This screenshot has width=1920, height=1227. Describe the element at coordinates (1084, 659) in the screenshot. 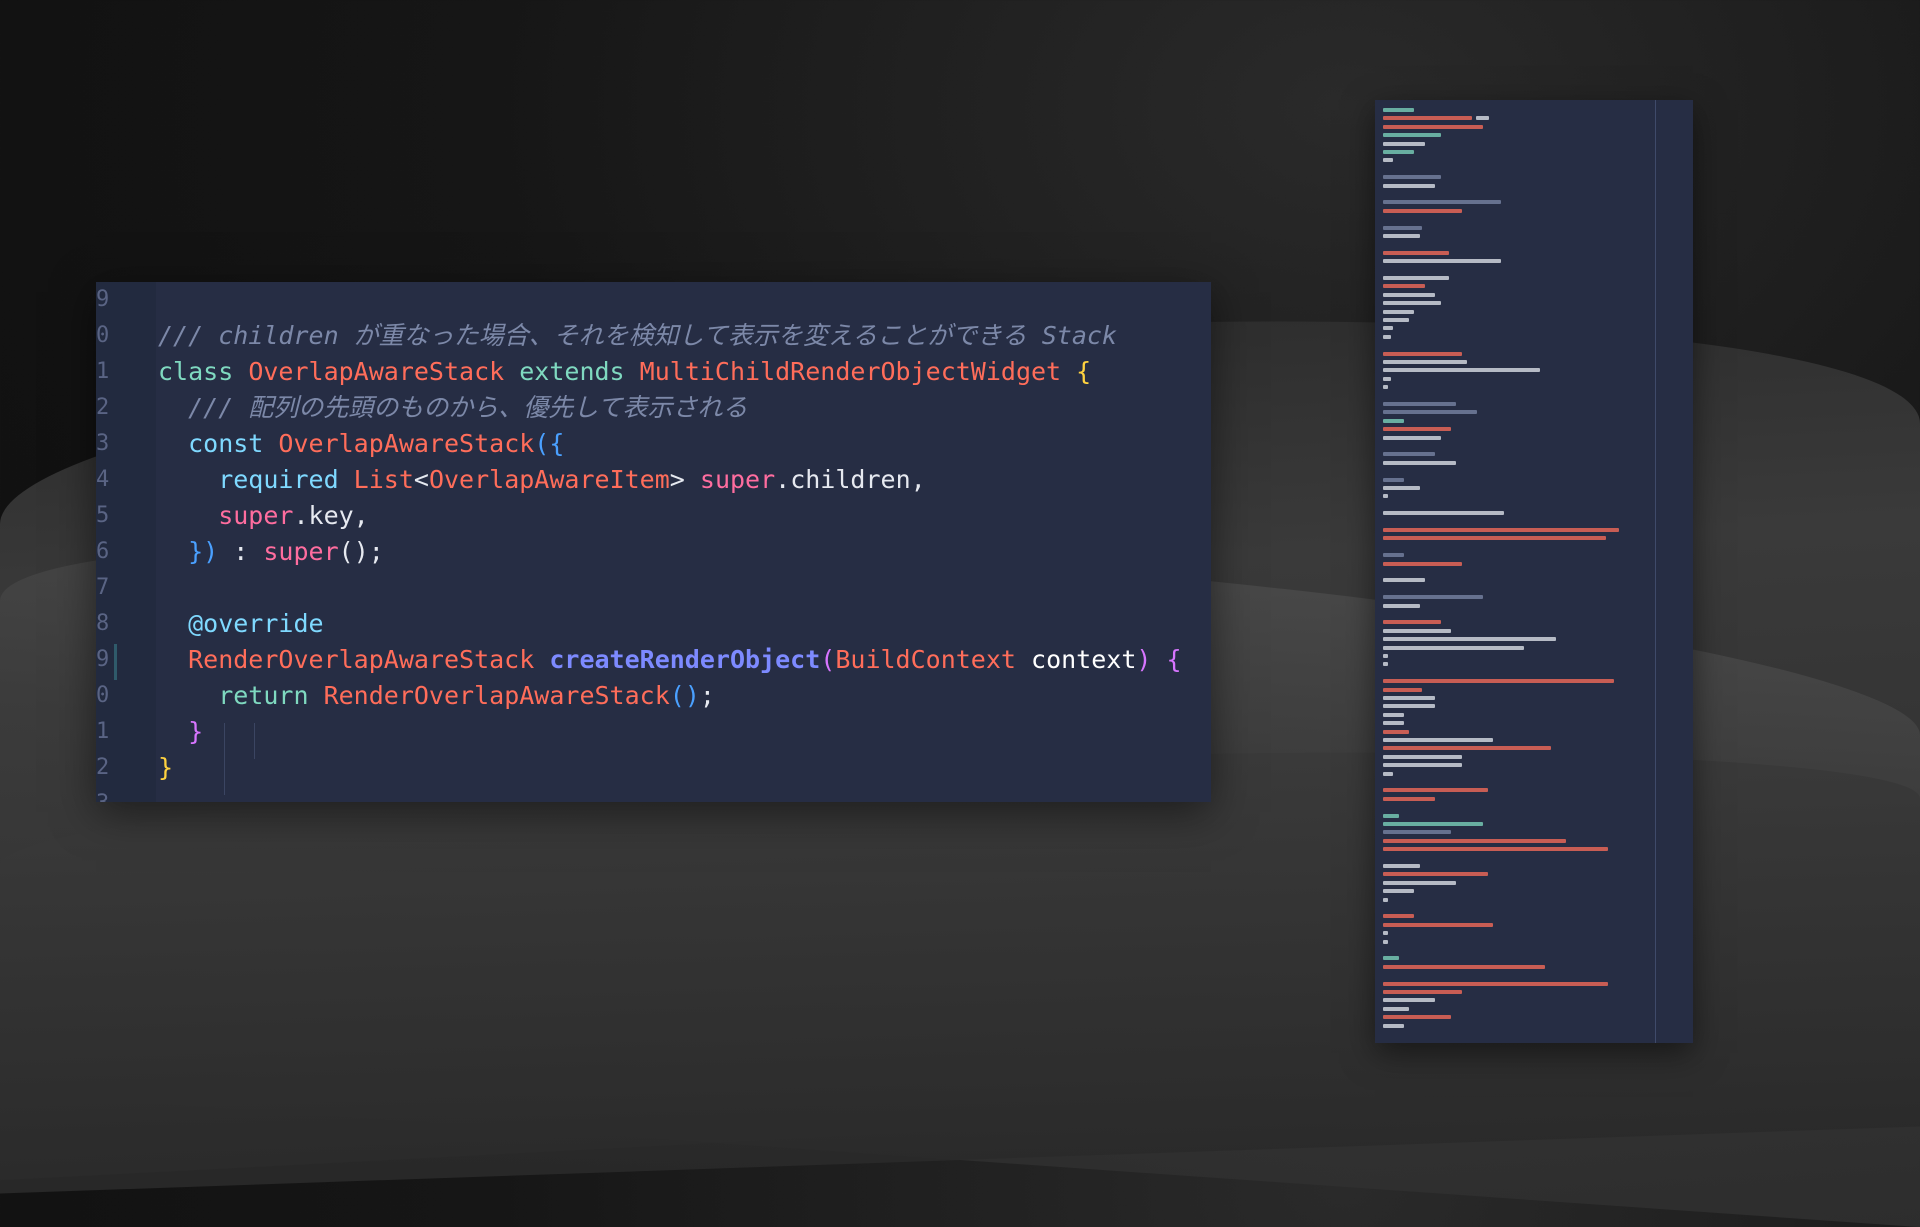

I see `code-token: context` at that location.